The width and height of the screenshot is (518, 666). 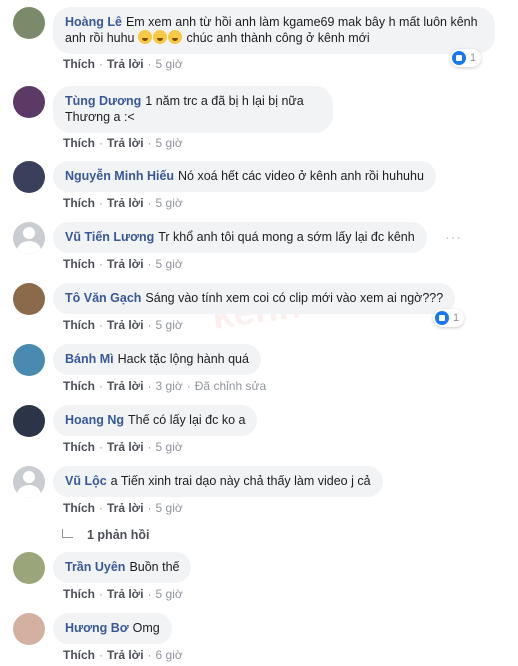 I want to click on more-options-icon: ···, so click(x=453, y=237).